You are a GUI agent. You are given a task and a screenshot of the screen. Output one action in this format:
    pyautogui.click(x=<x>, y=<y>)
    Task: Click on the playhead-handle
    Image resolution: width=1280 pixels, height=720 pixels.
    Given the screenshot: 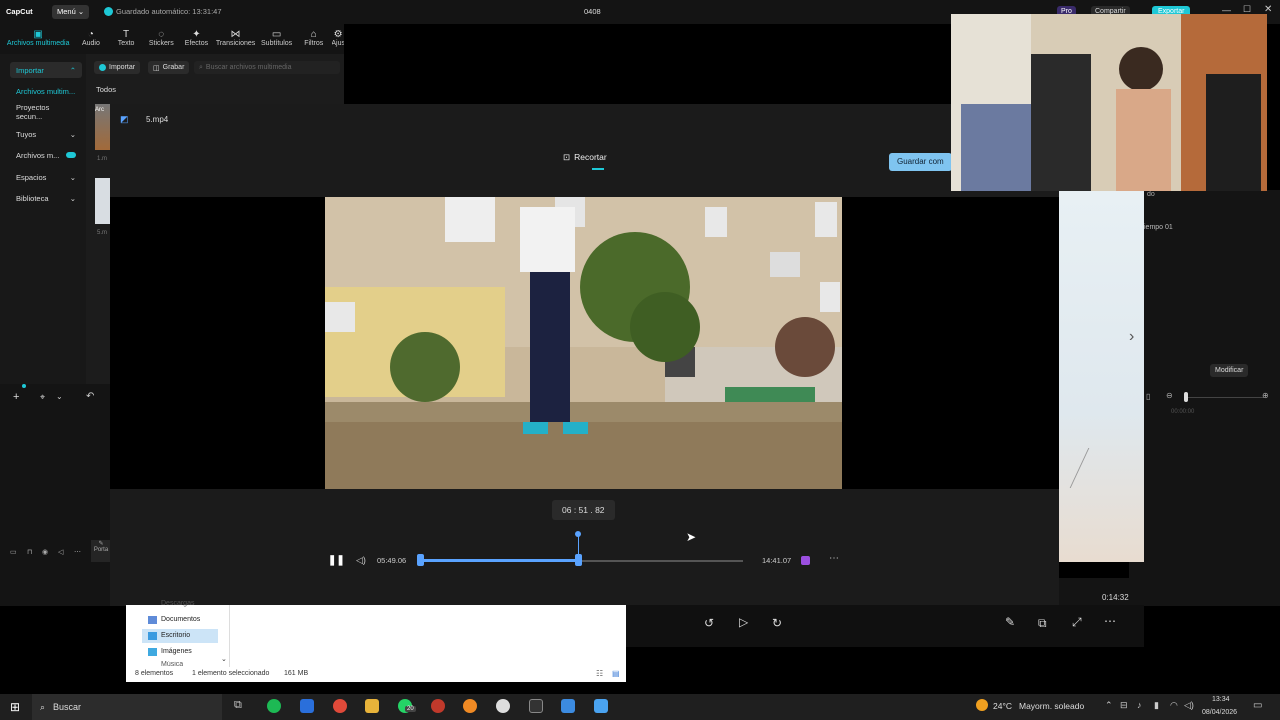 What is the action you would take?
    pyautogui.click(x=579, y=560)
    